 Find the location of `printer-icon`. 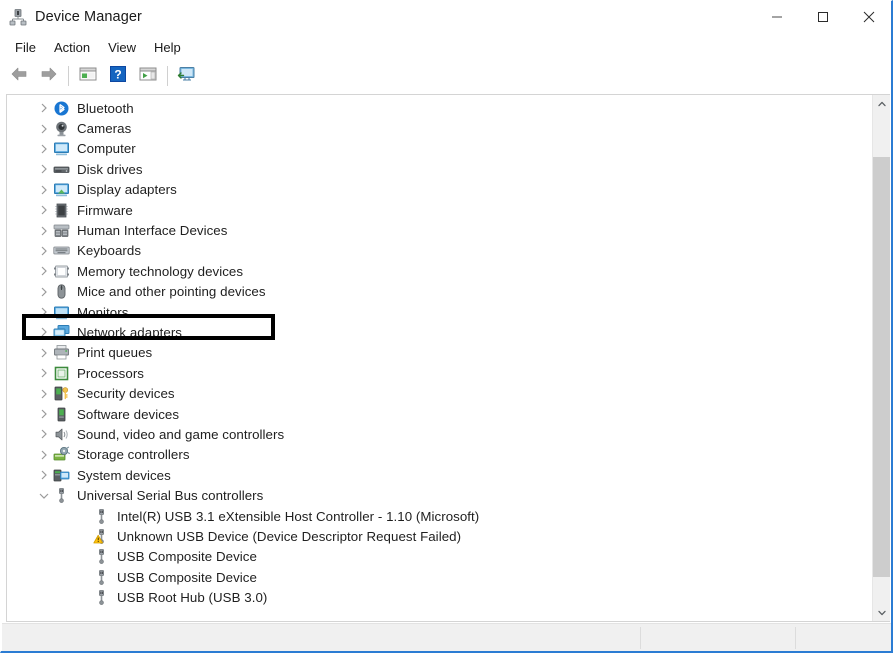

printer-icon is located at coordinates (61, 352).